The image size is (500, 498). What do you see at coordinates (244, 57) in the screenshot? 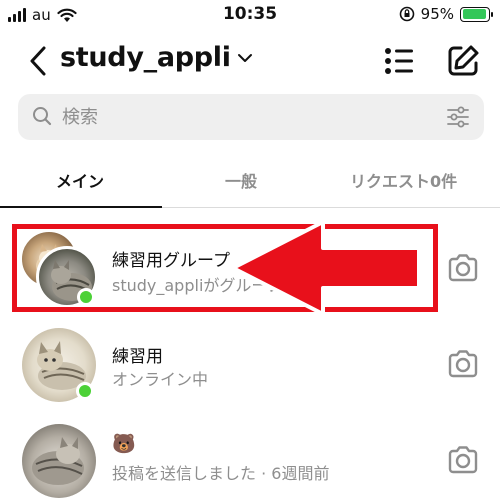
I see `chevron-down-icon` at bounding box center [244, 57].